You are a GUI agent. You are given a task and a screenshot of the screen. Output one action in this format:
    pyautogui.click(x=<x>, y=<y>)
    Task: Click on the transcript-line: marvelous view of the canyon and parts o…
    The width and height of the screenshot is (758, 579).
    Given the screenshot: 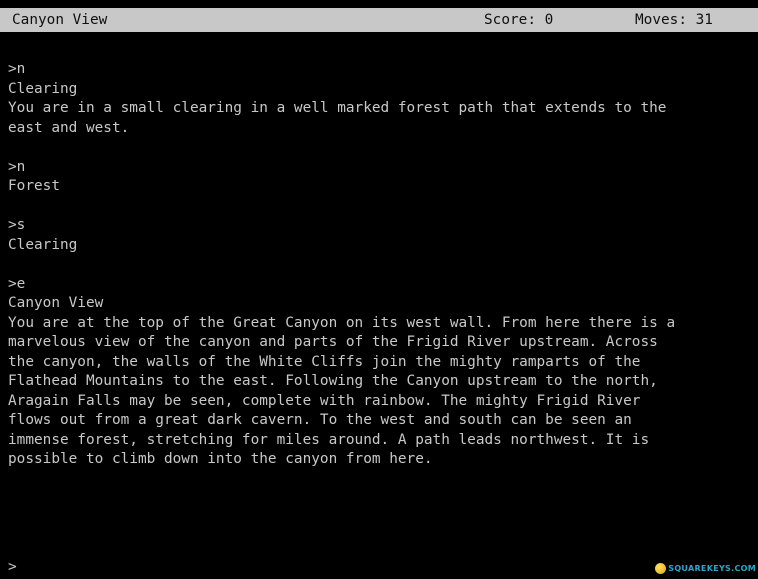 What is the action you would take?
    pyautogui.click(x=333, y=342)
    